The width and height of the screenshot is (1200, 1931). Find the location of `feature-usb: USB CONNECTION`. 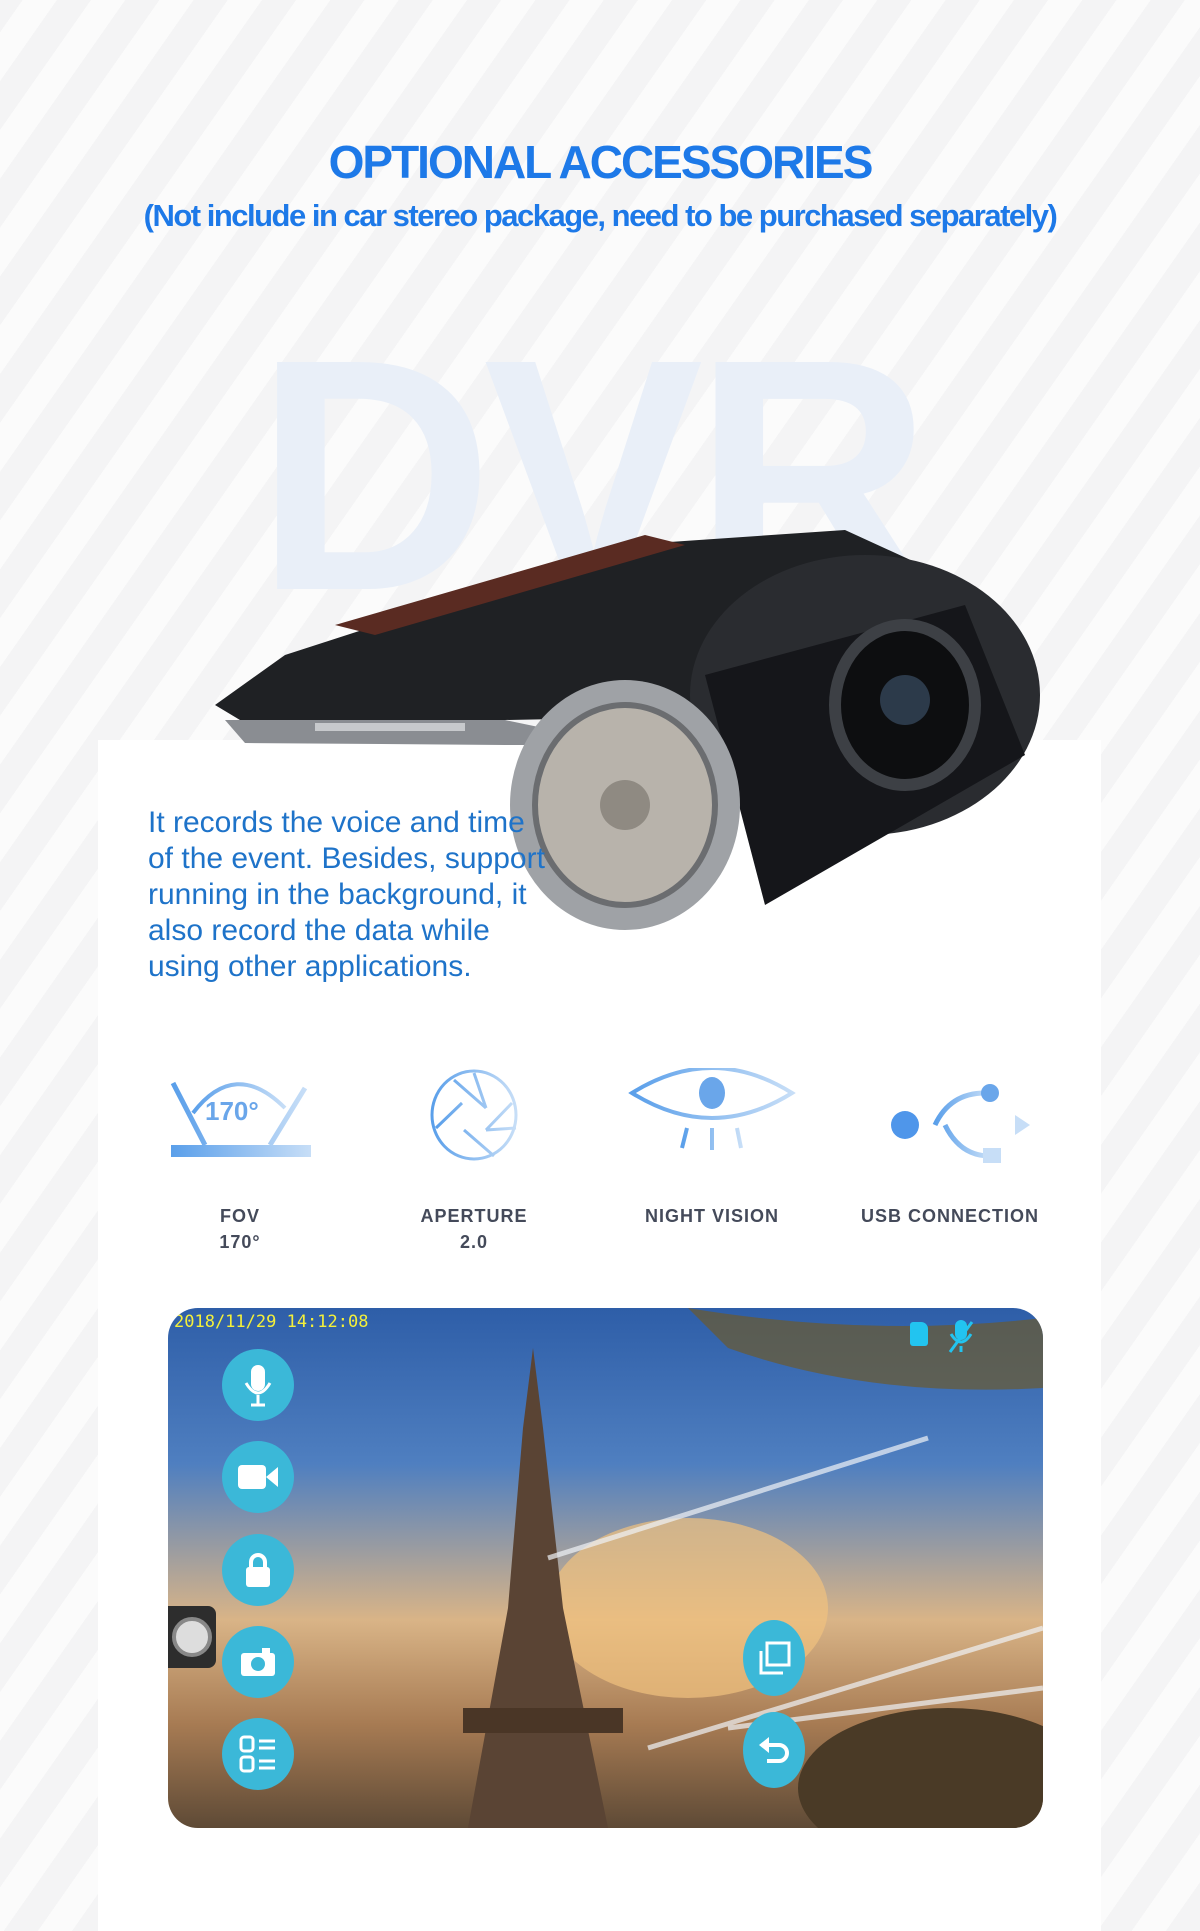

feature-usb: USB CONNECTION is located at coordinates (950, 1148).